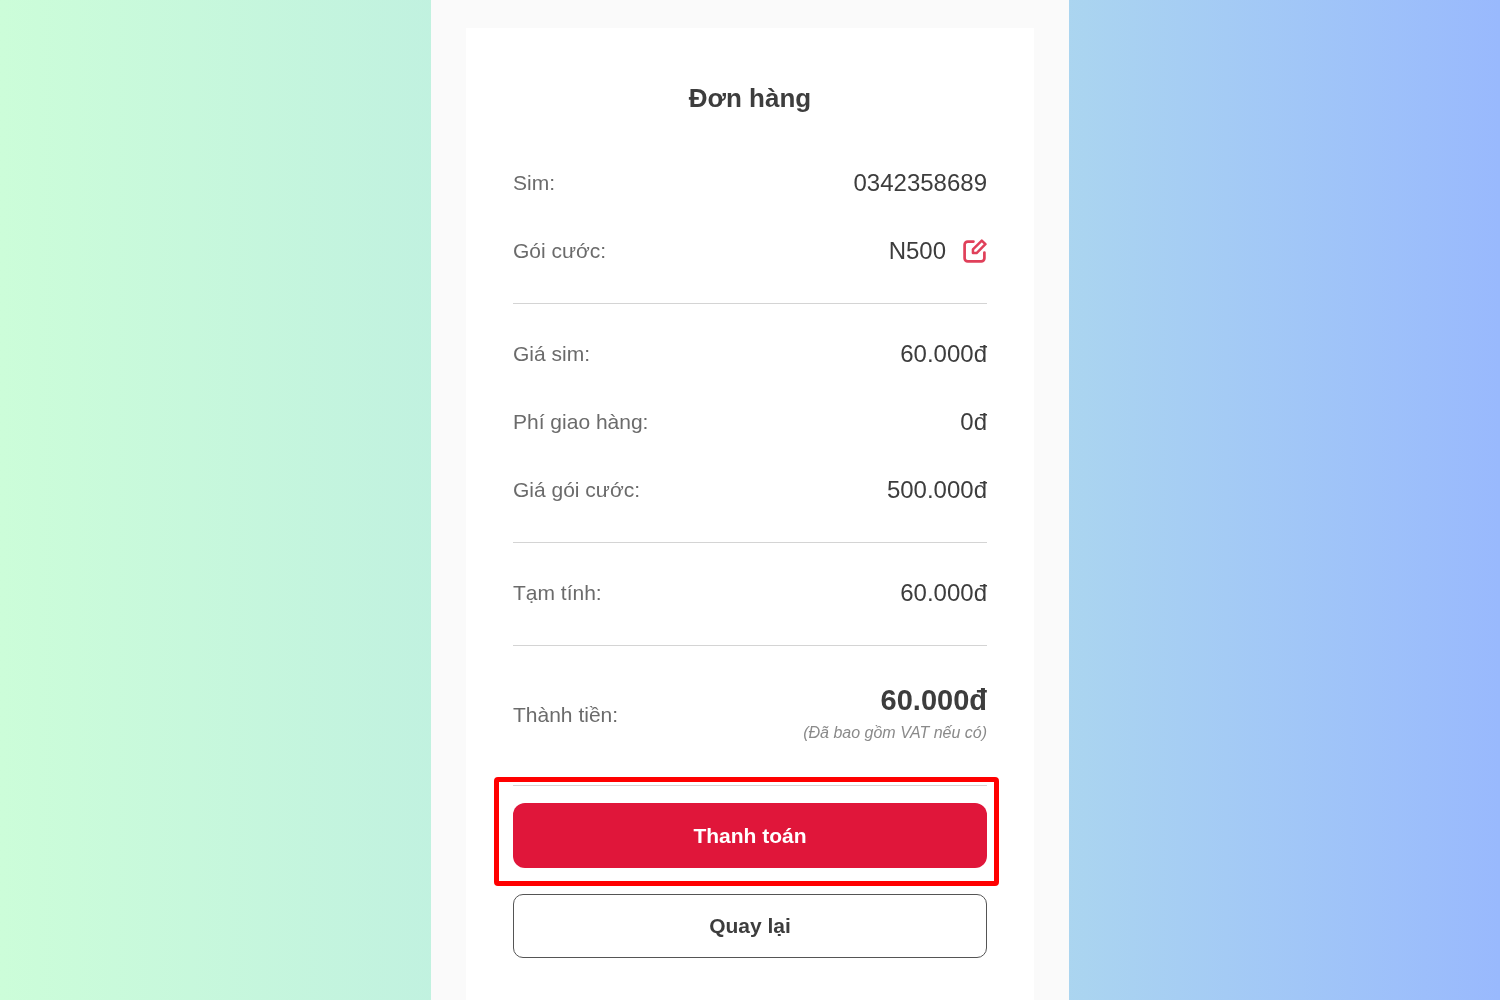 This screenshot has width=1500, height=1000. What do you see at coordinates (920, 183) in the screenshot?
I see `row-value: 0342358689` at bounding box center [920, 183].